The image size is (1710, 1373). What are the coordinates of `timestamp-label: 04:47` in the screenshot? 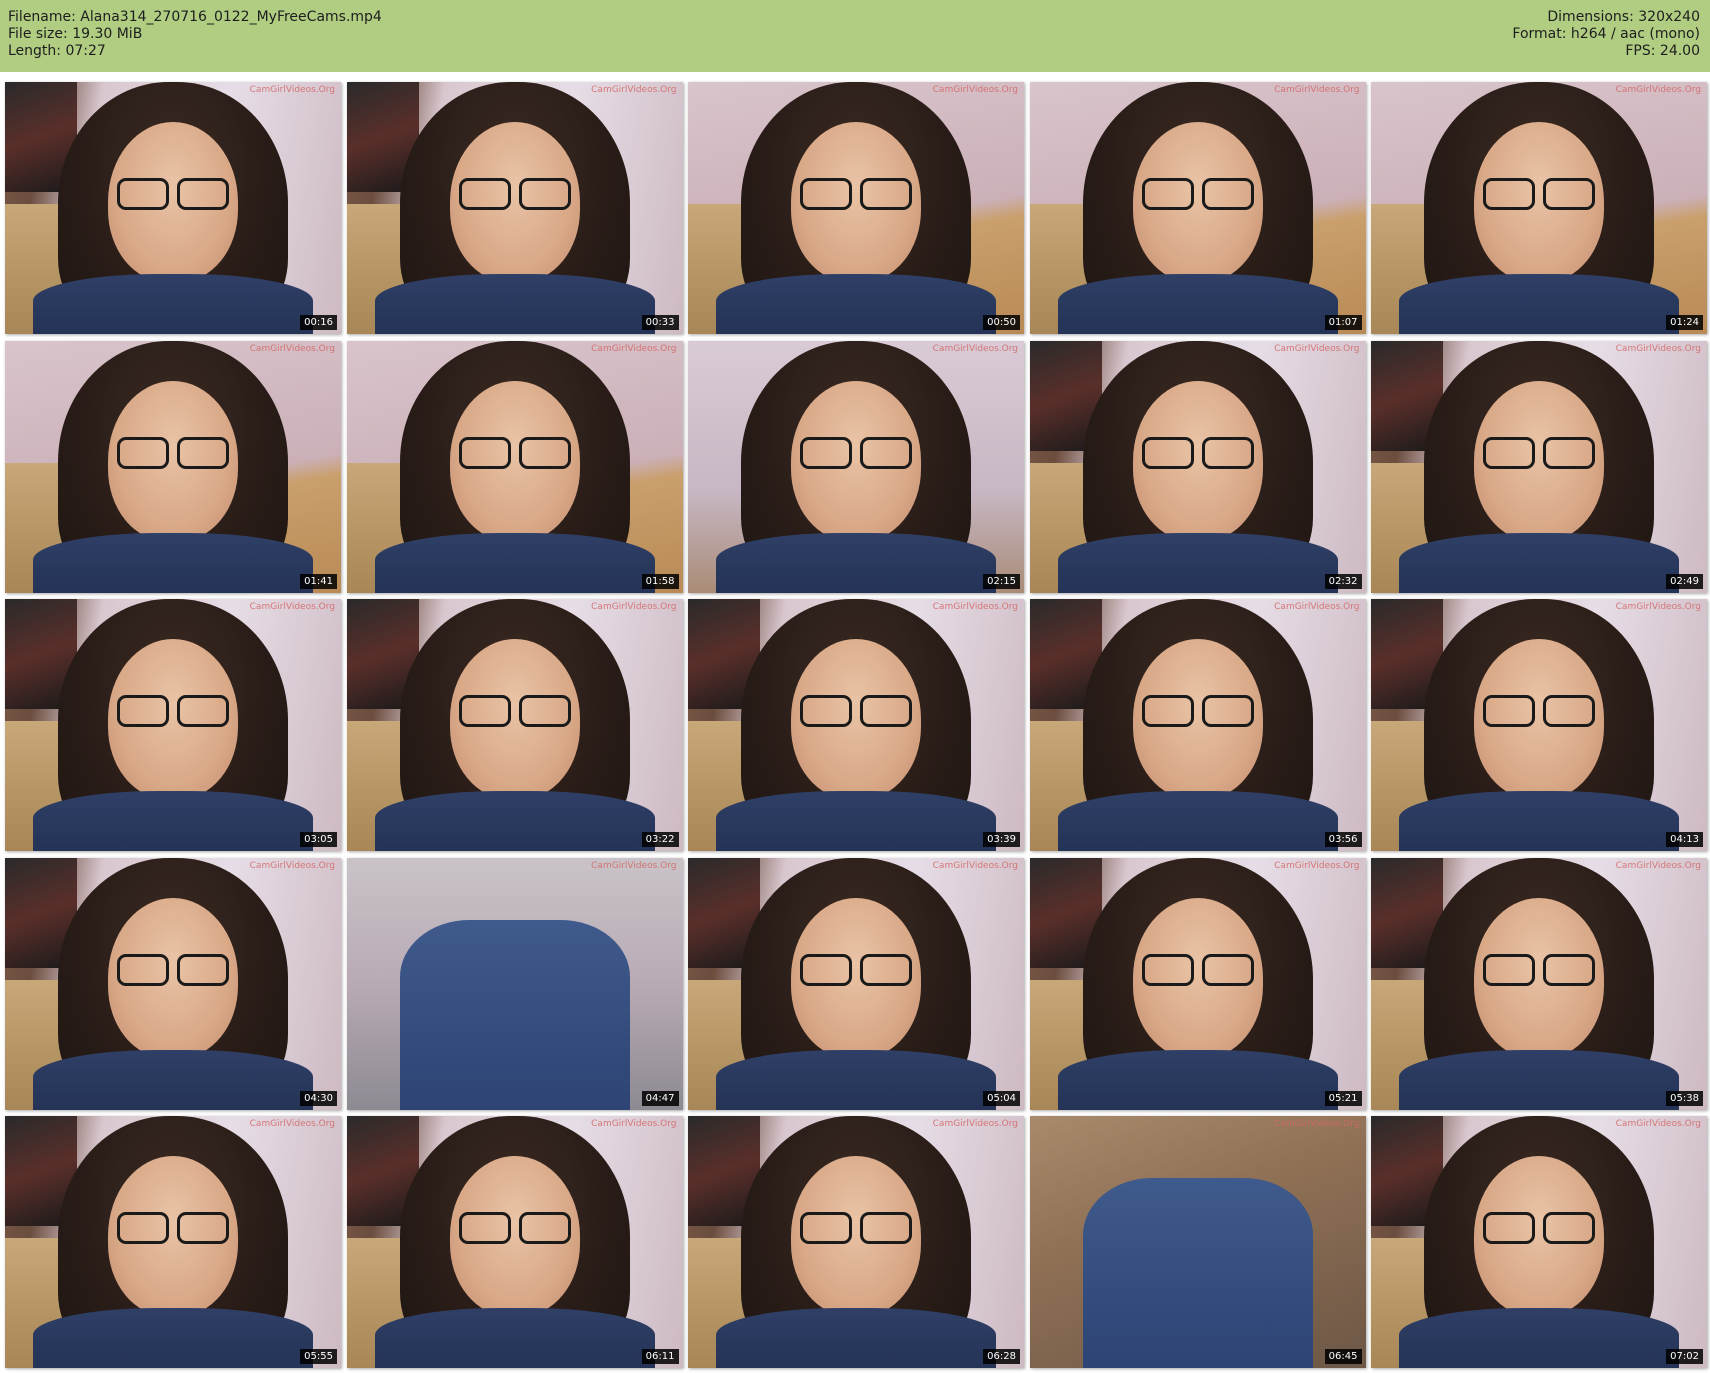 It's located at (660, 1098).